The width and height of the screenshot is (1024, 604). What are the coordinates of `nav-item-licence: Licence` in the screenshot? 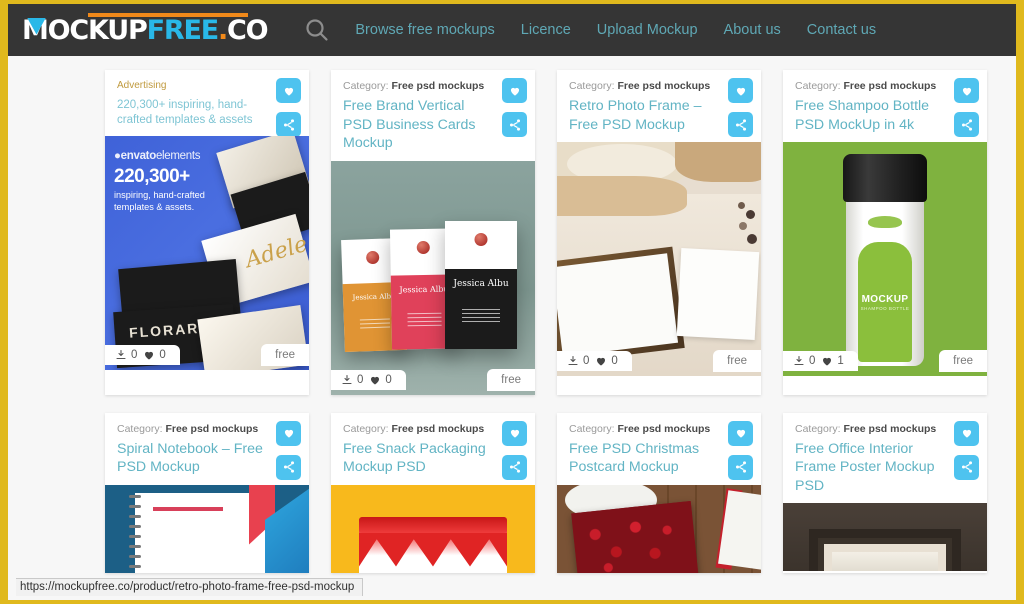 It's located at (546, 30).